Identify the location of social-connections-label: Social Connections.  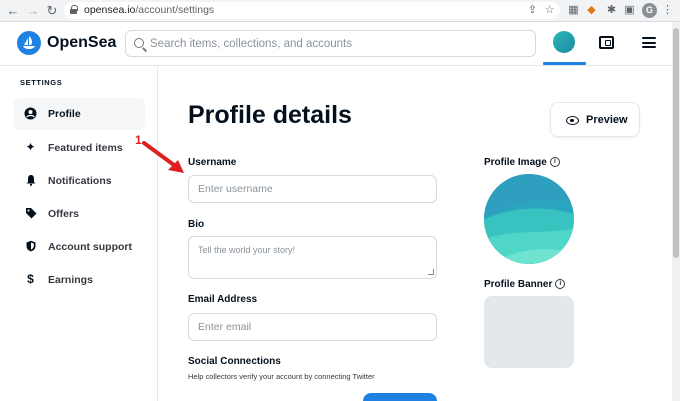
(234, 361).